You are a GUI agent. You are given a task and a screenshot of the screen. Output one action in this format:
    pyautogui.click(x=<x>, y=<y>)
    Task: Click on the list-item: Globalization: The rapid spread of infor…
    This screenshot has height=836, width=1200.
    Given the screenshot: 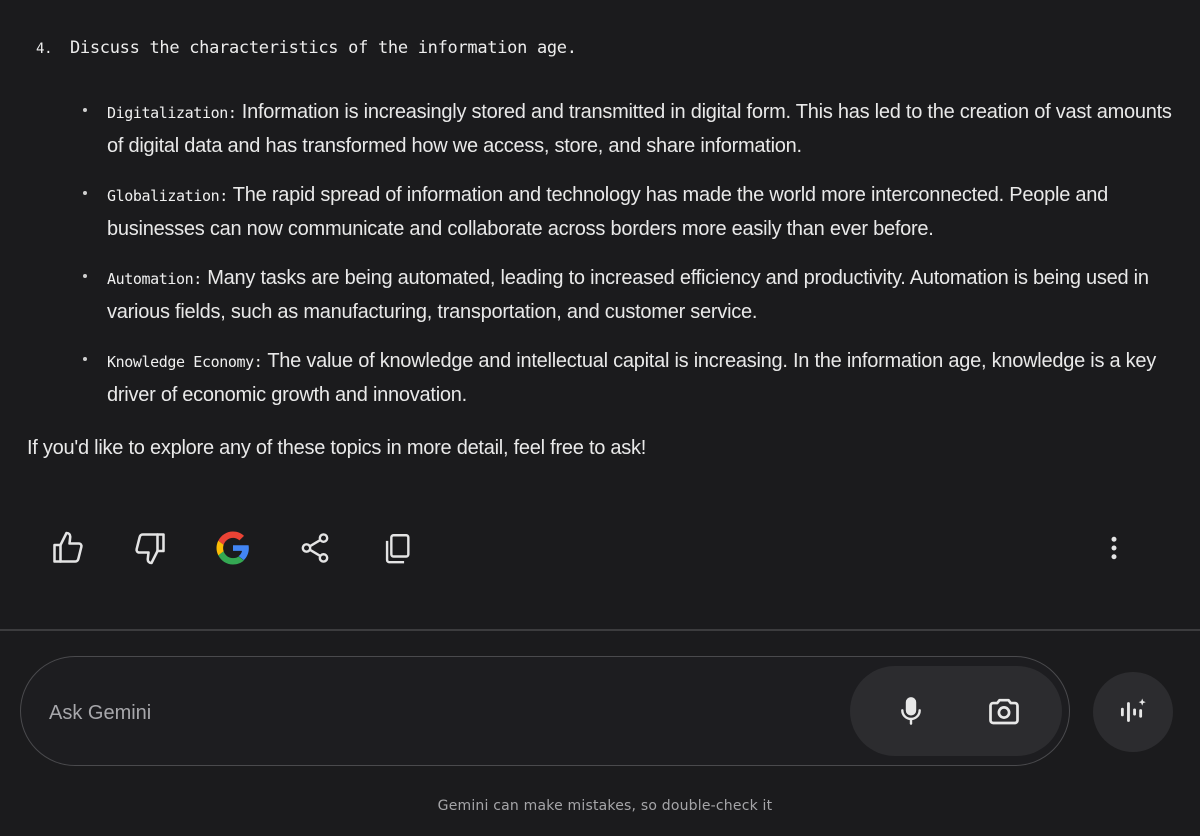 What is the action you would take?
    pyautogui.click(x=628, y=212)
    